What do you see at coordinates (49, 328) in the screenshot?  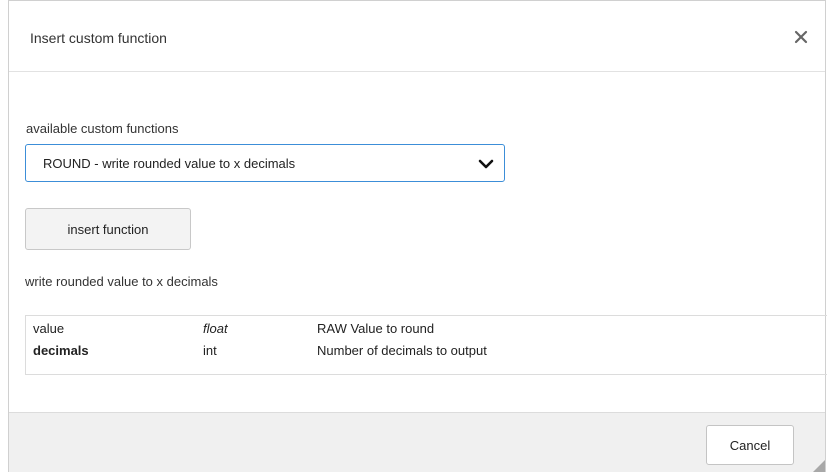 I see `param-name: value` at bounding box center [49, 328].